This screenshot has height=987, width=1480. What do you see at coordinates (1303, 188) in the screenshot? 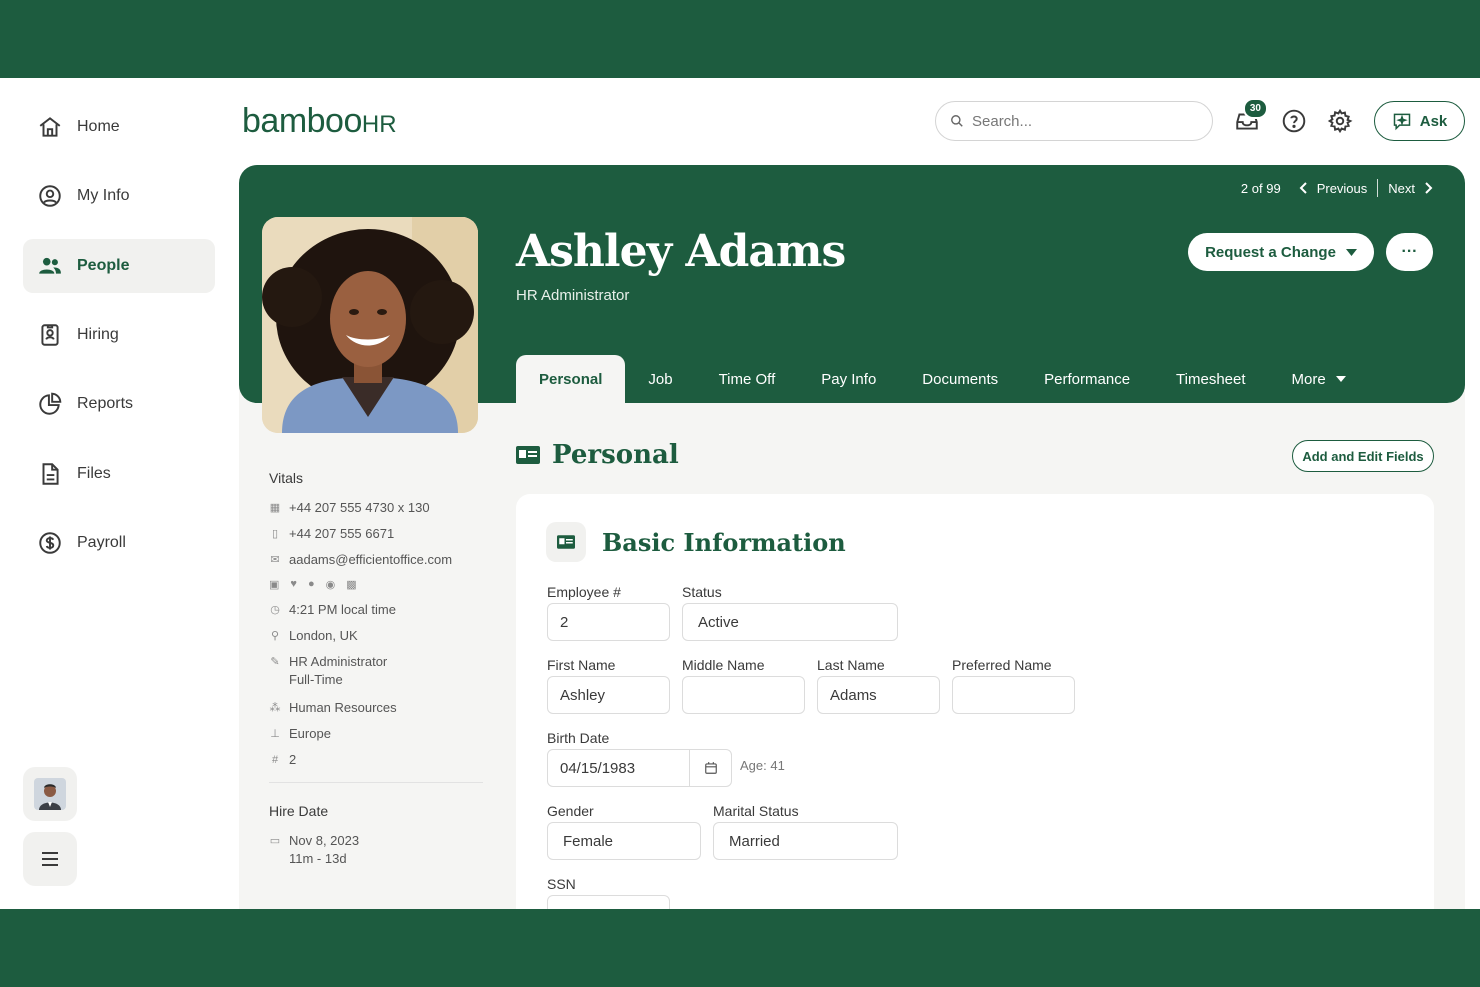
I see `chevron-left-icon` at bounding box center [1303, 188].